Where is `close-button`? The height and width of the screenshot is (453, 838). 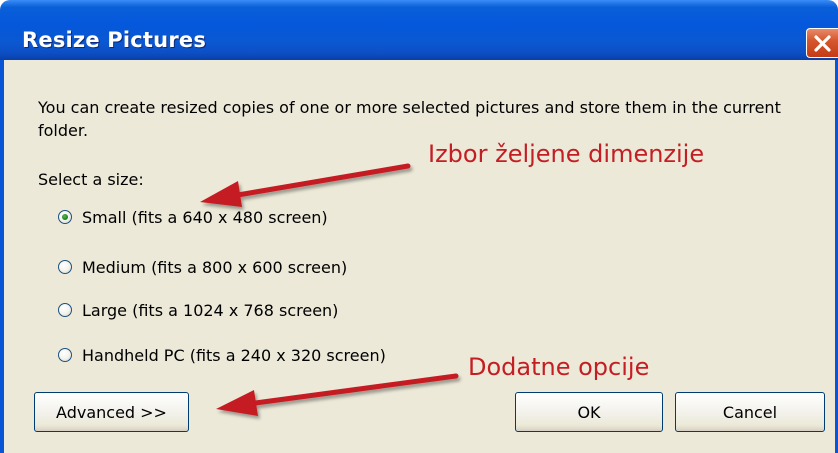 close-button is located at coordinates (822, 43).